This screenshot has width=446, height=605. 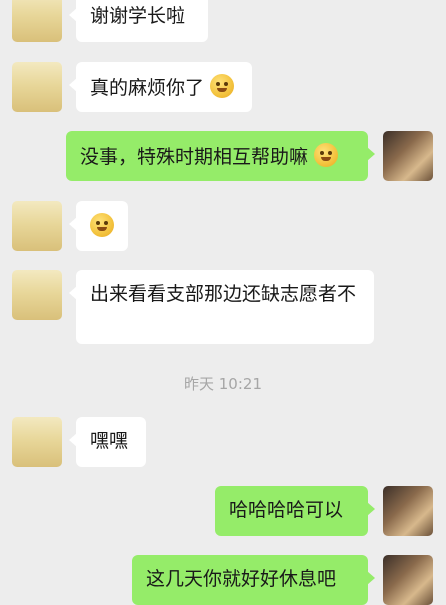 I want to click on message-bubble: 谢谢学长啦, so click(x=138, y=21).